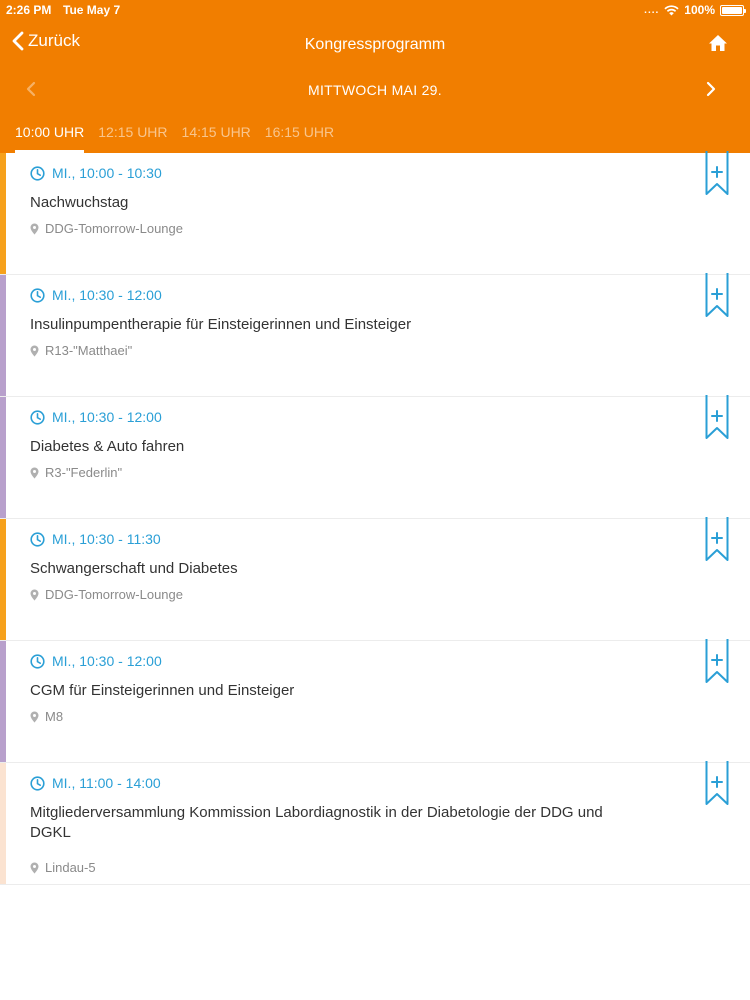  I want to click on tab-1615: 16:15 UHR, so click(299, 138).